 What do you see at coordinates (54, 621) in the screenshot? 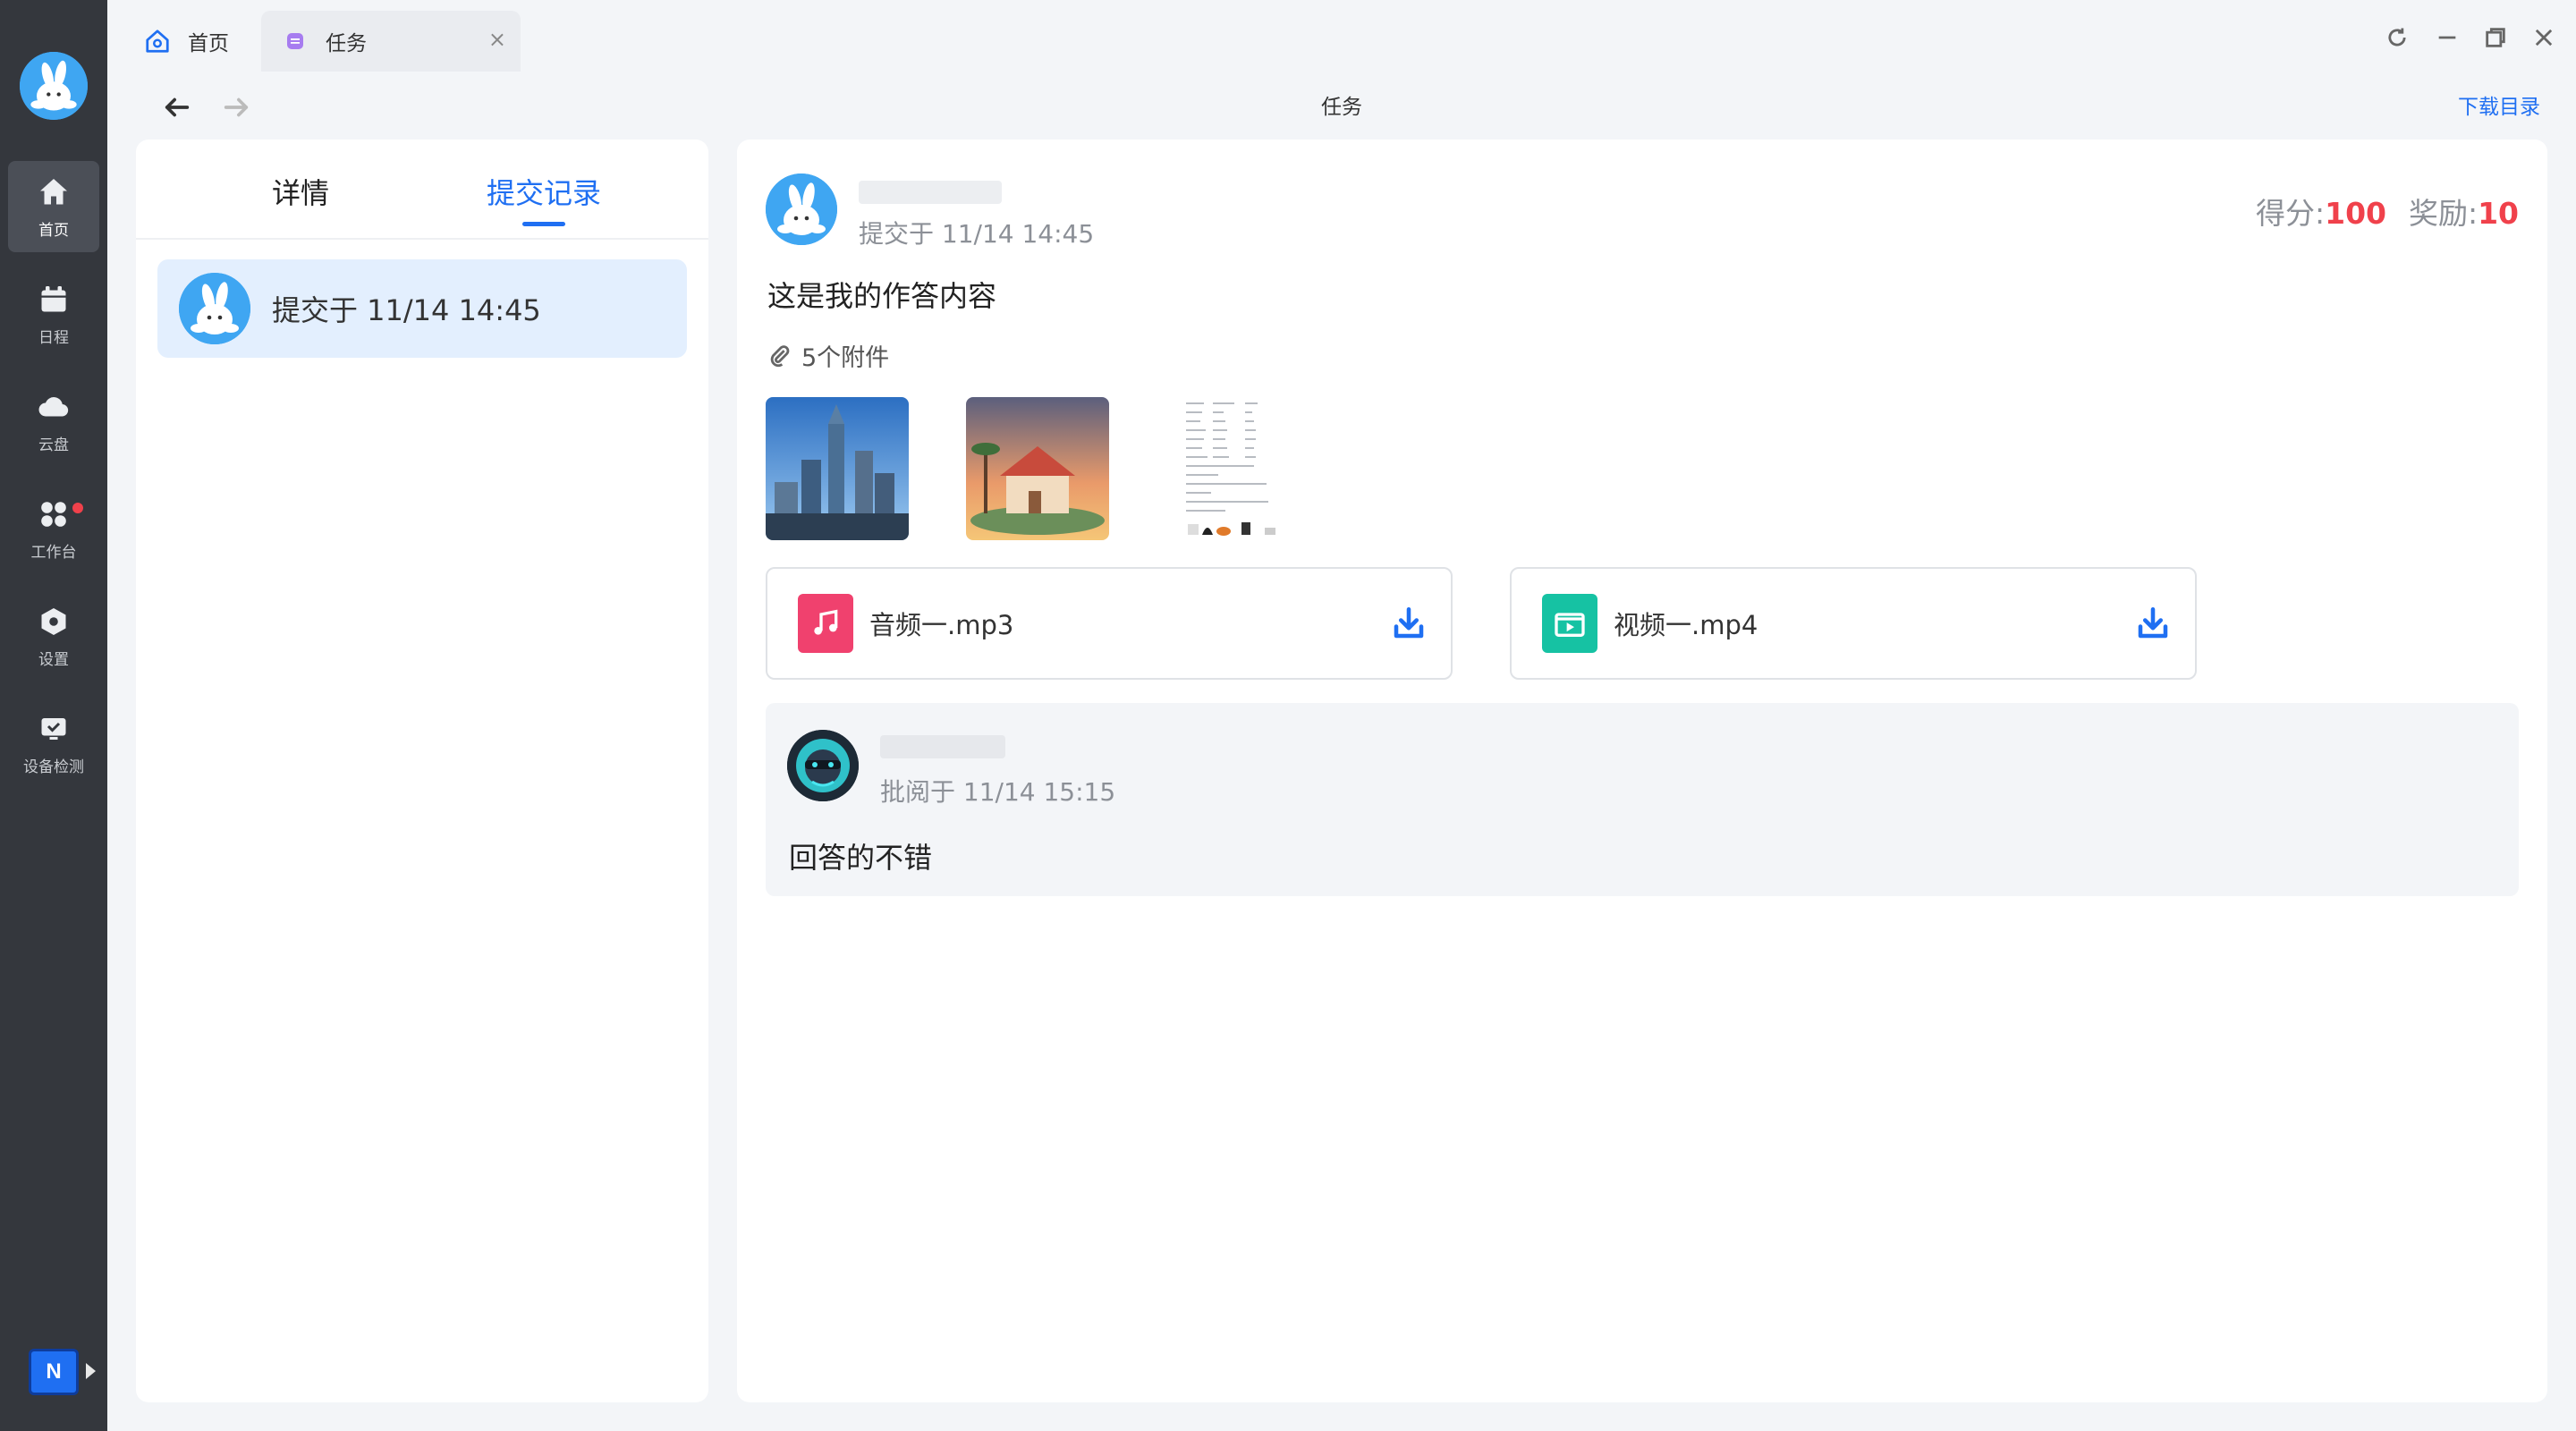
I see `settings-hexagon-icon` at bounding box center [54, 621].